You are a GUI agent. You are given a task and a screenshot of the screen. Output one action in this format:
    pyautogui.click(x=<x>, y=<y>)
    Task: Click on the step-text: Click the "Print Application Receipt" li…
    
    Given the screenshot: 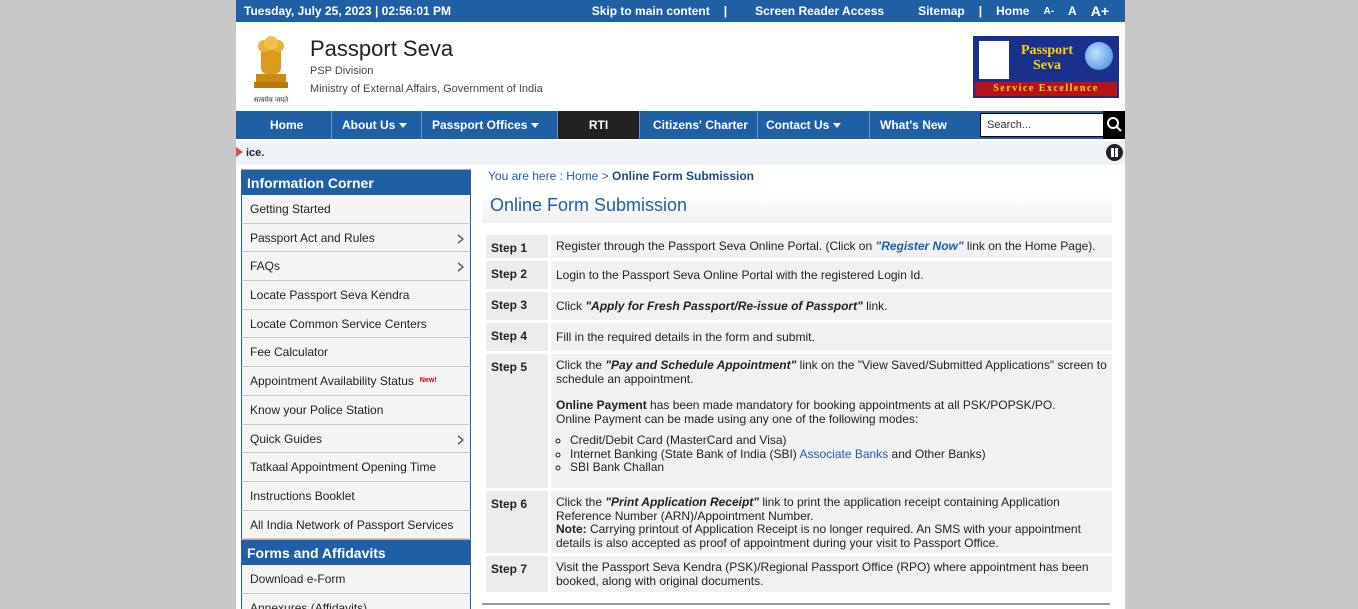 What is the action you would take?
    pyautogui.click(x=831, y=522)
    